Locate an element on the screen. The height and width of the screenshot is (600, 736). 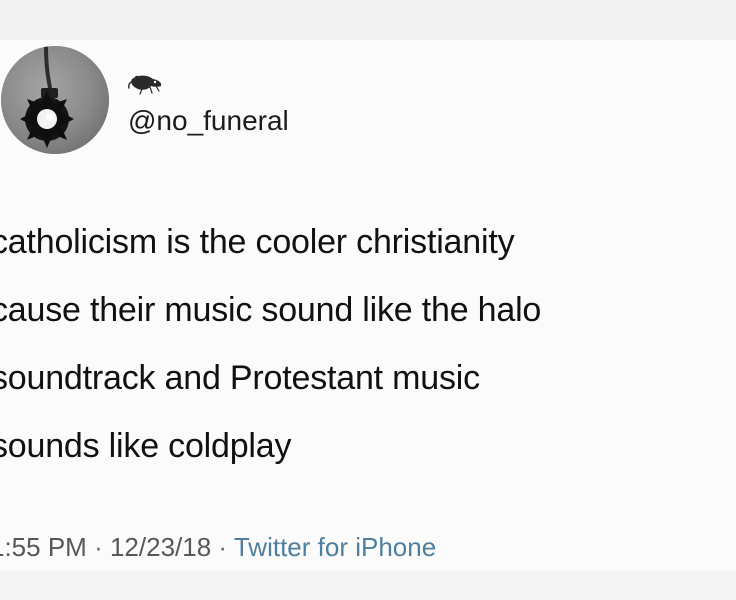
tweet-metadata: 1:55 PM · 12/23/18 · Twitter for iPhone is located at coordinates (218, 547).